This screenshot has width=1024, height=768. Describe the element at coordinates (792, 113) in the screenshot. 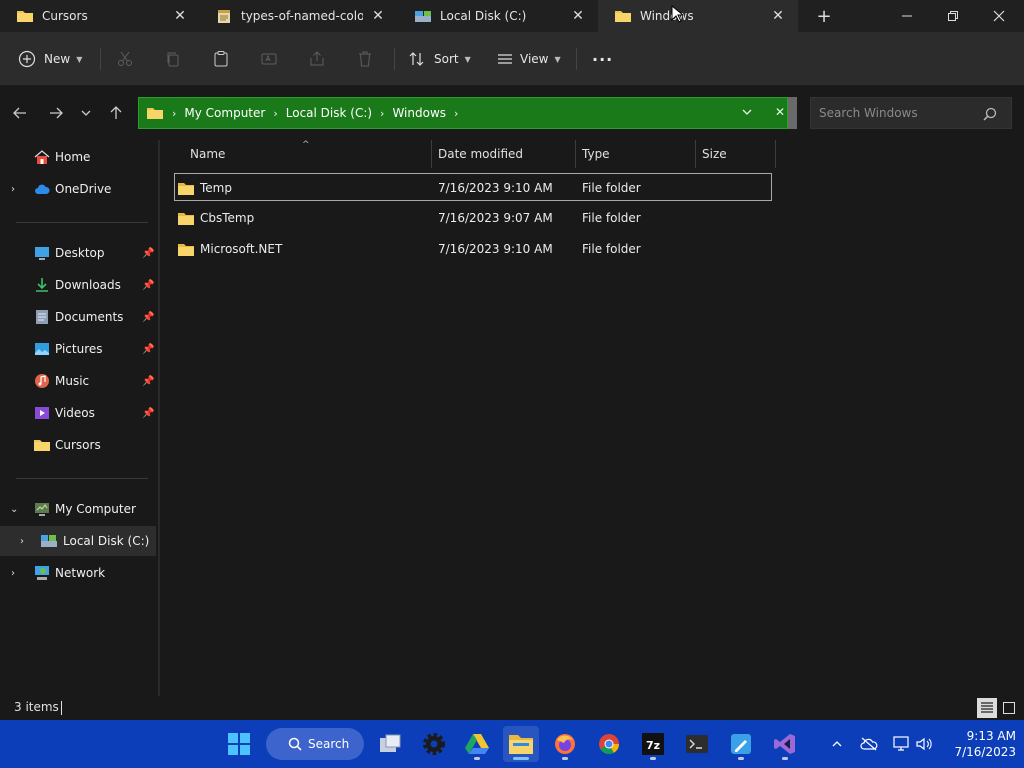

I see `address-scrollbar` at that location.